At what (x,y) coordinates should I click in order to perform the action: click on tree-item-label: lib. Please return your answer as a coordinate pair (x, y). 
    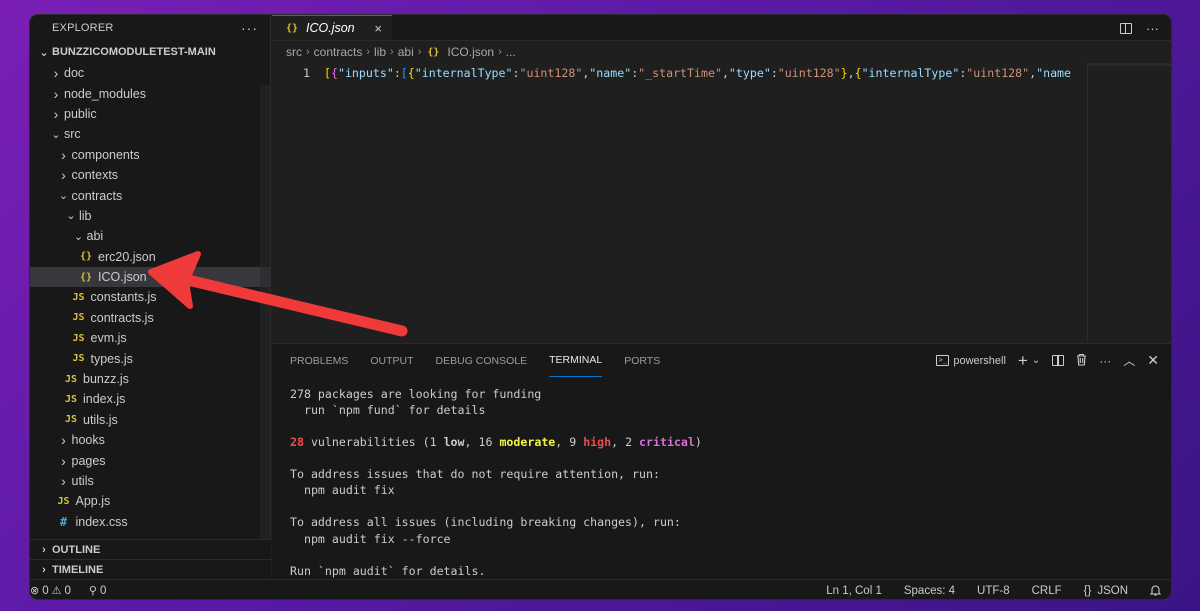
    Looking at the image, I should click on (85, 215).